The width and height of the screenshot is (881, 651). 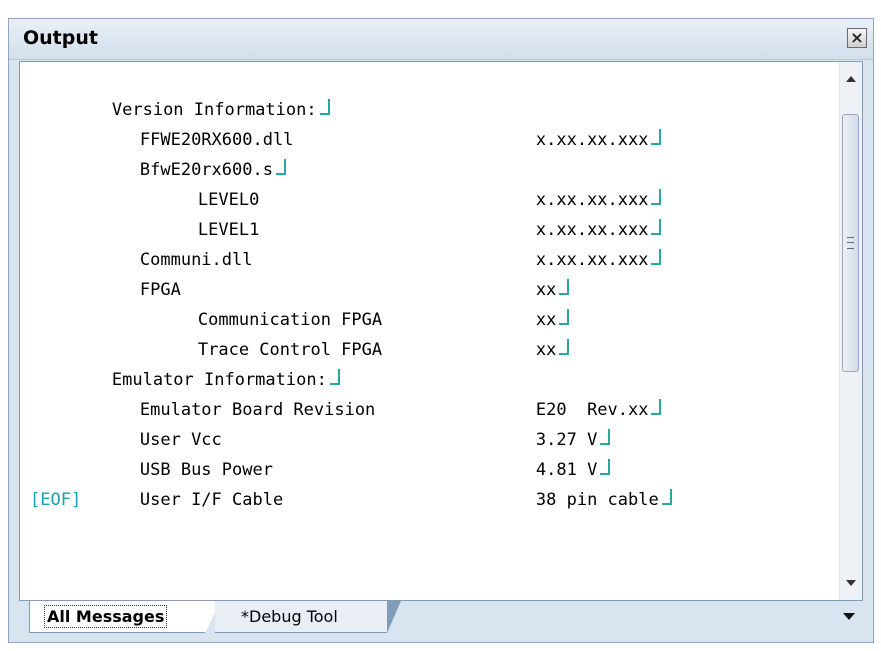 I want to click on close-icon: ×, so click(x=856, y=37).